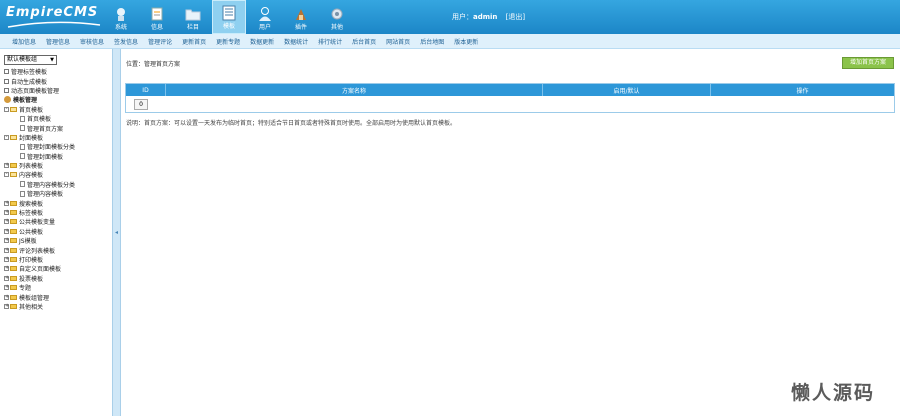 This screenshot has width=900, height=416. What do you see at coordinates (56, 259) in the screenshot?
I see `tree-item: + 打印模板` at bounding box center [56, 259].